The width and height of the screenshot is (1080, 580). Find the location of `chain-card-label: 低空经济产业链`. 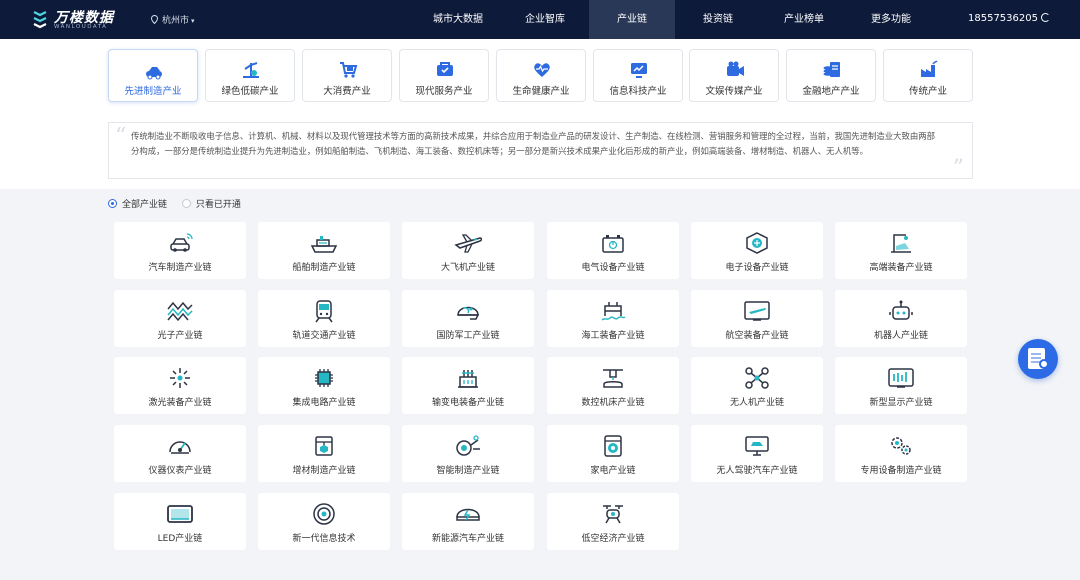

chain-card-label: 低空经济产业链 is located at coordinates (613, 539).